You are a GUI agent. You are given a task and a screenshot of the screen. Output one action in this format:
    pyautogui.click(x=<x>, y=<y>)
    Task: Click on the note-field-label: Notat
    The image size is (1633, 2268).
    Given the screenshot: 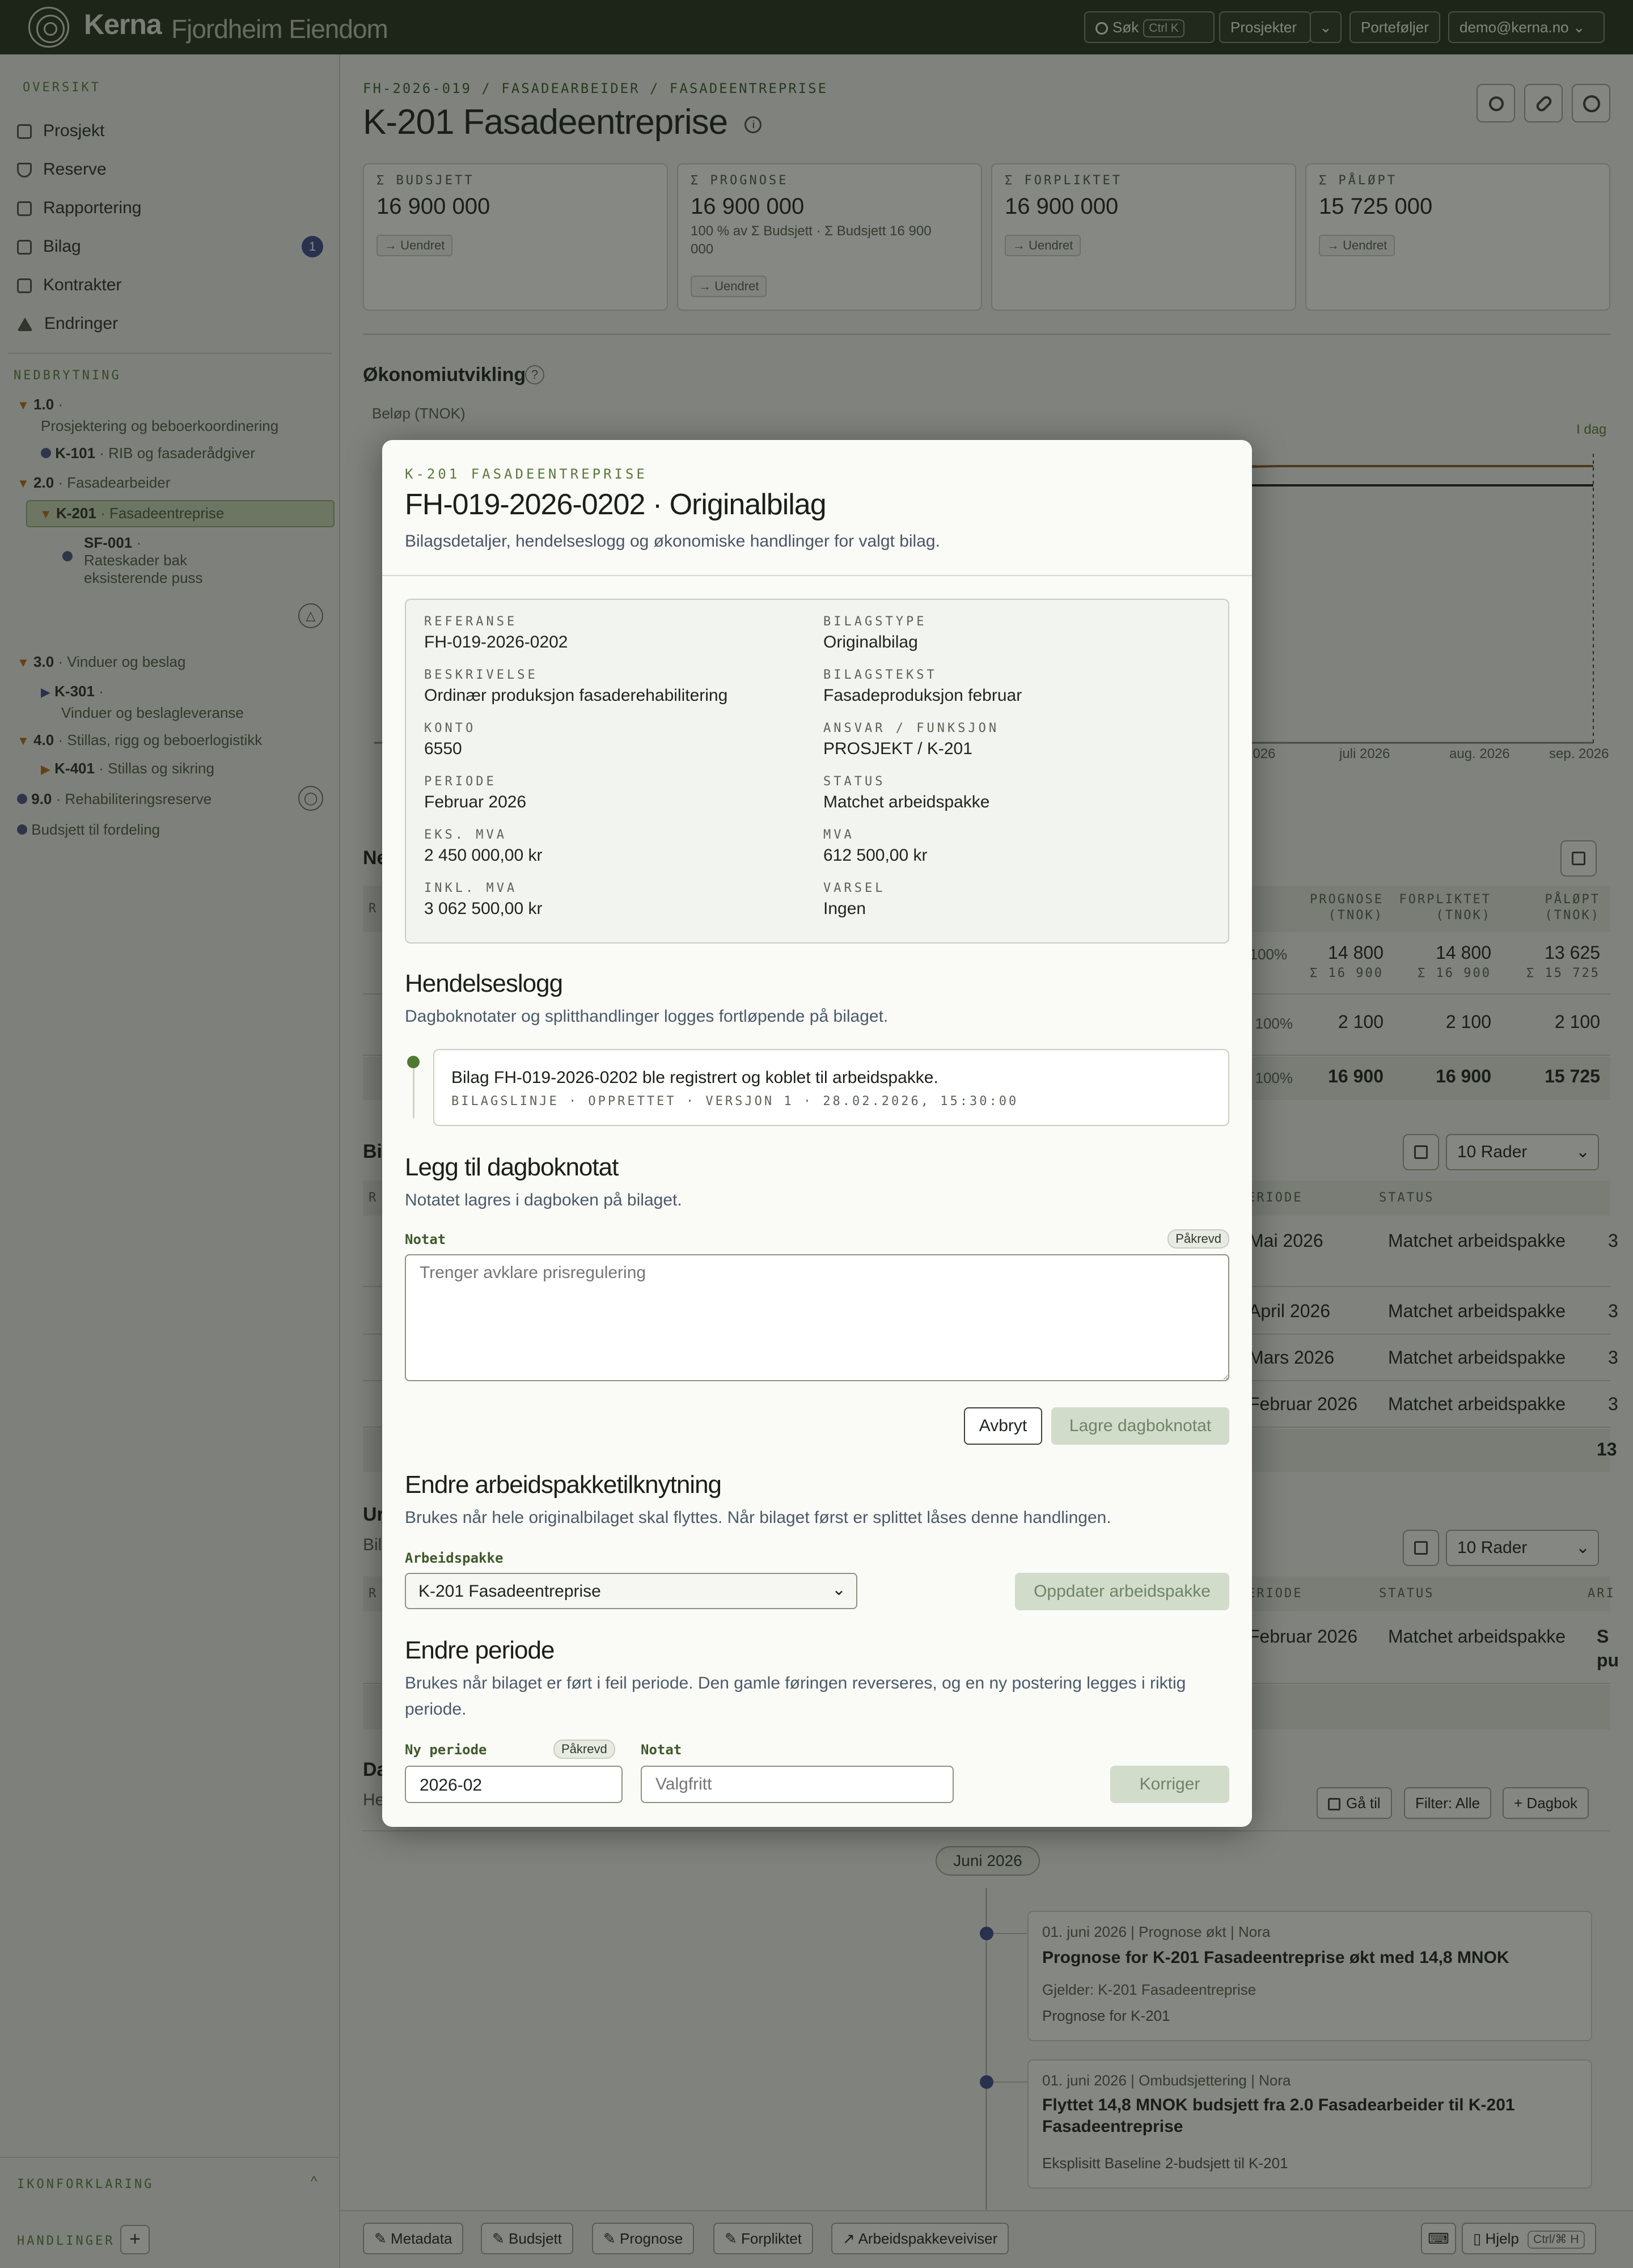 What is the action you would take?
    pyautogui.click(x=425, y=1239)
    